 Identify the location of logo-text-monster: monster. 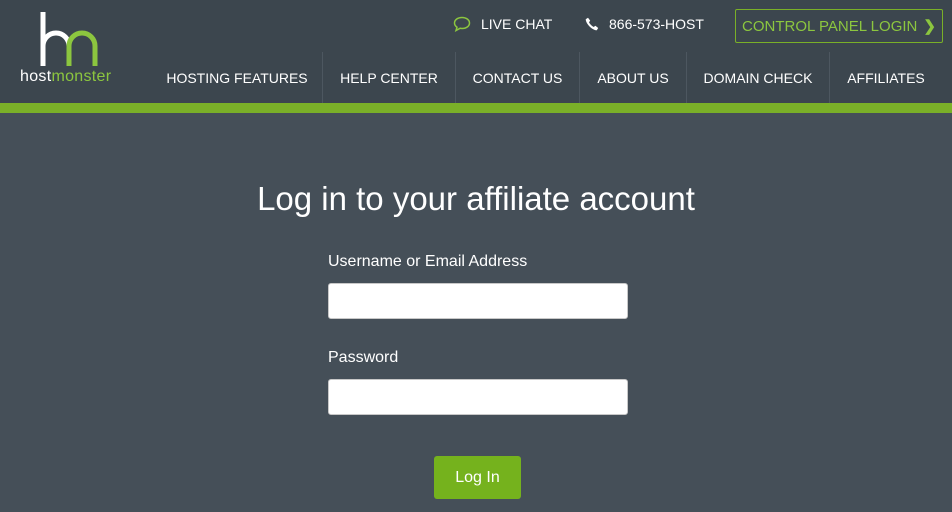
(81, 76).